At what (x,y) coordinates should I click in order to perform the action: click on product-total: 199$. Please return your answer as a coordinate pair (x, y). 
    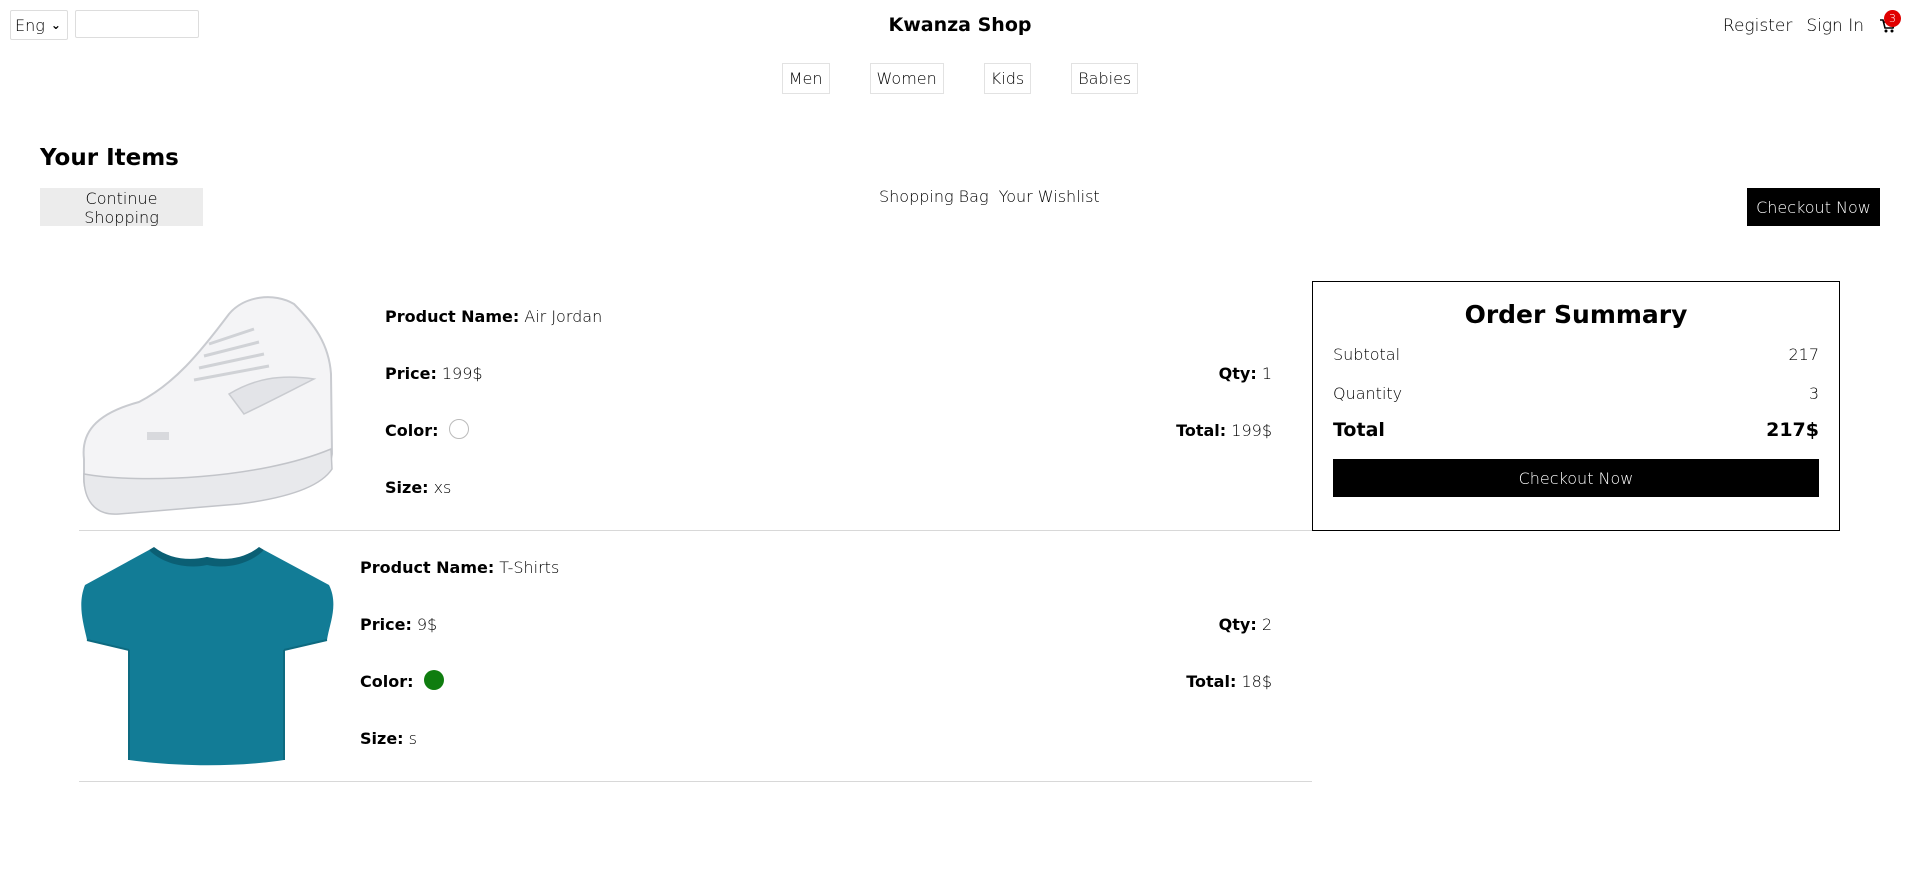
    Looking at the image, I should click on (1251, 430).